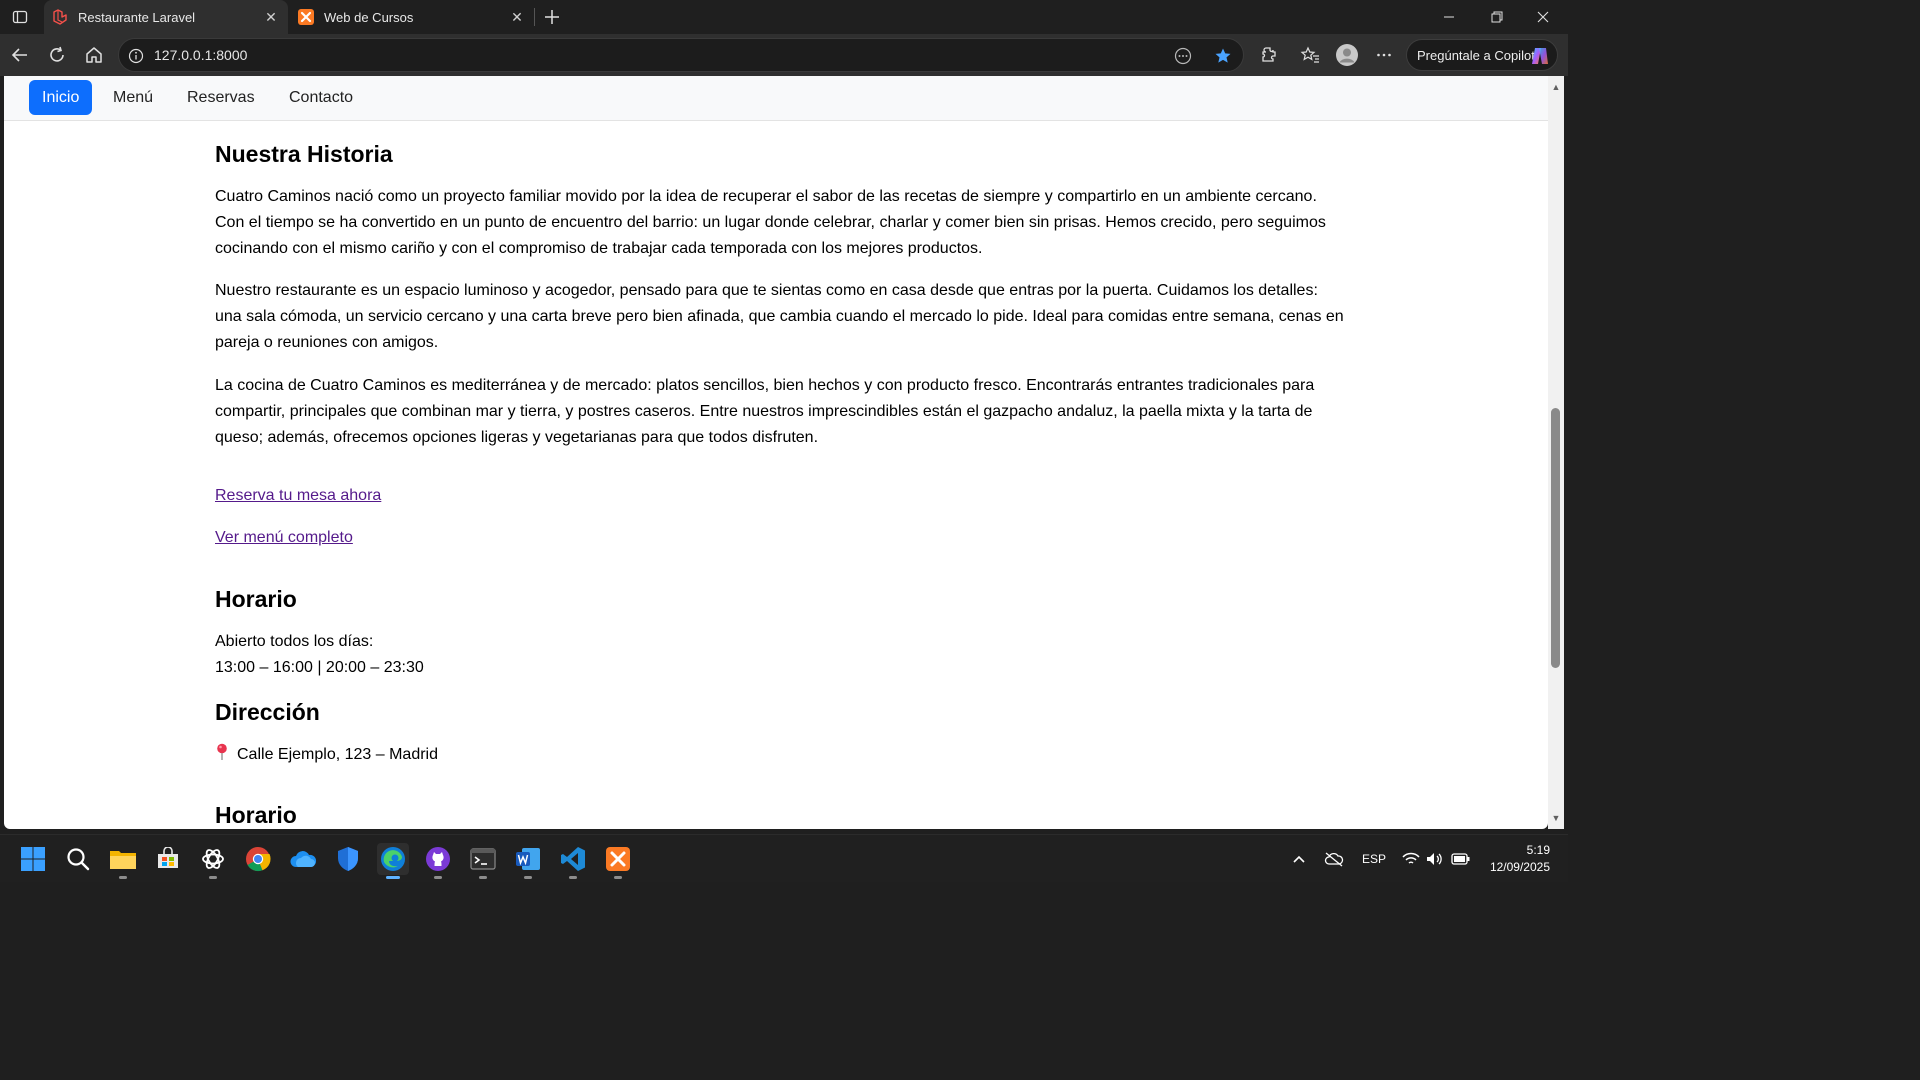 The width and height of the screenshot is (1920, 1080). I want to click on new-tab-icon, so click(552, 17).